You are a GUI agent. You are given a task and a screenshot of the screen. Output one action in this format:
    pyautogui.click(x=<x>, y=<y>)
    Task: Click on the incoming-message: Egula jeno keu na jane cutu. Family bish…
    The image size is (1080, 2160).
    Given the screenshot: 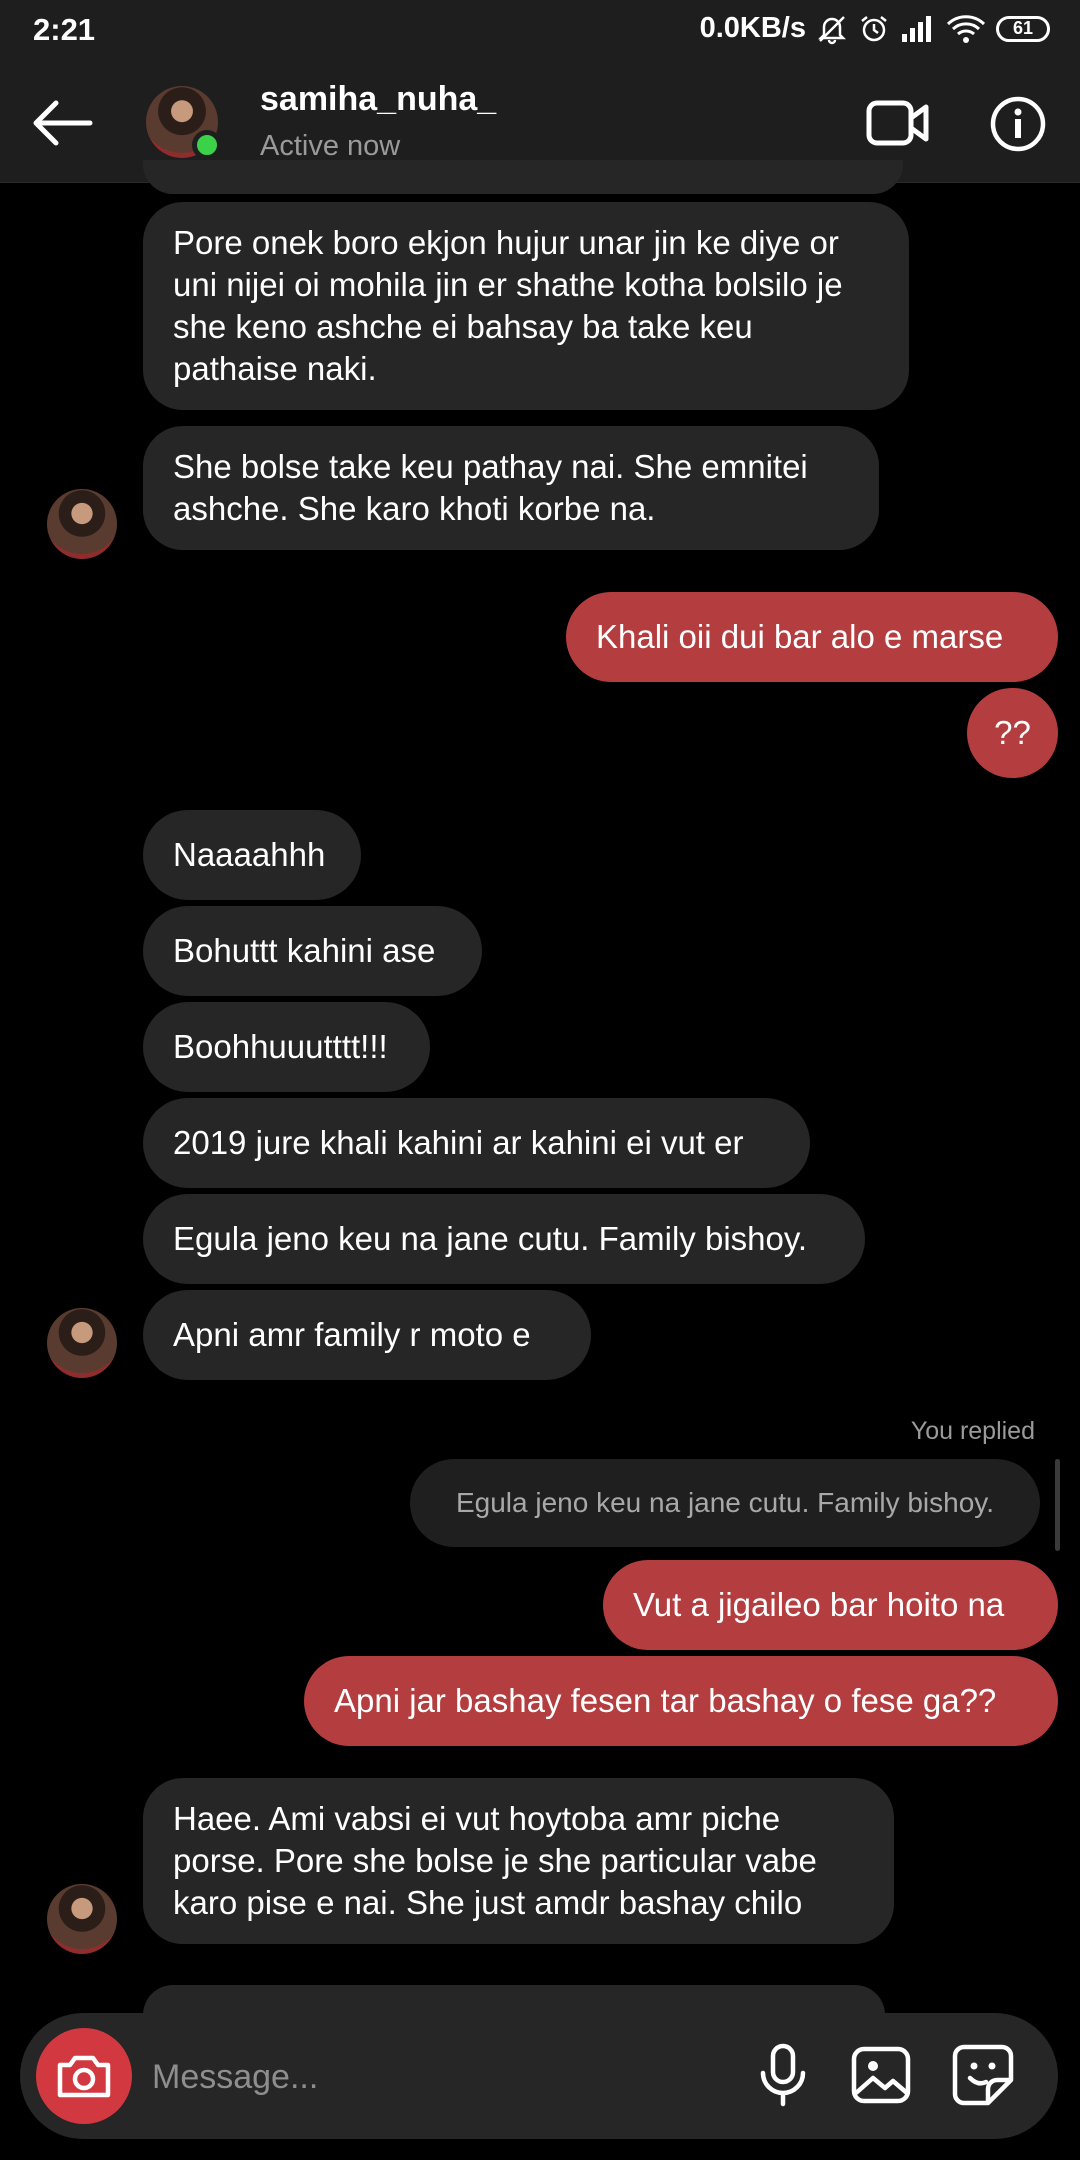 What is the action you would take?
    pyautogui.click(x=504, y=1239)
    